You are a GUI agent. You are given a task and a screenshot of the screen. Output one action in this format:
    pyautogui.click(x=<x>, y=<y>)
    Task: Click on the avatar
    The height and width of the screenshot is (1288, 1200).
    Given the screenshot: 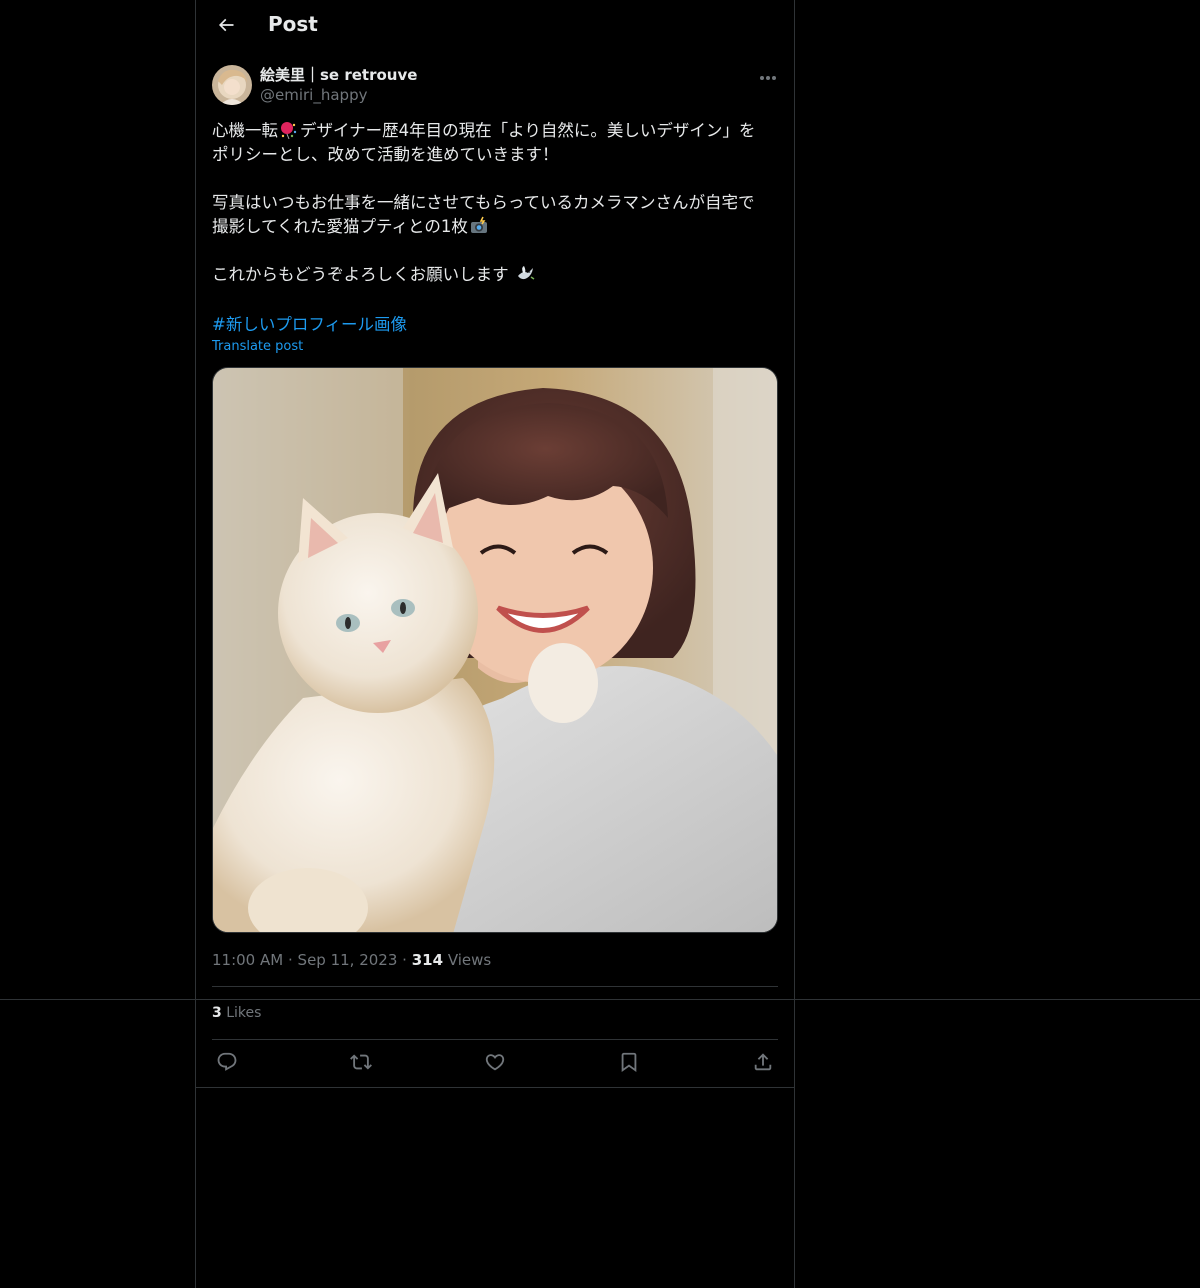 What is the action you would take?
    pyautogui.click(x=232, y=85)
    